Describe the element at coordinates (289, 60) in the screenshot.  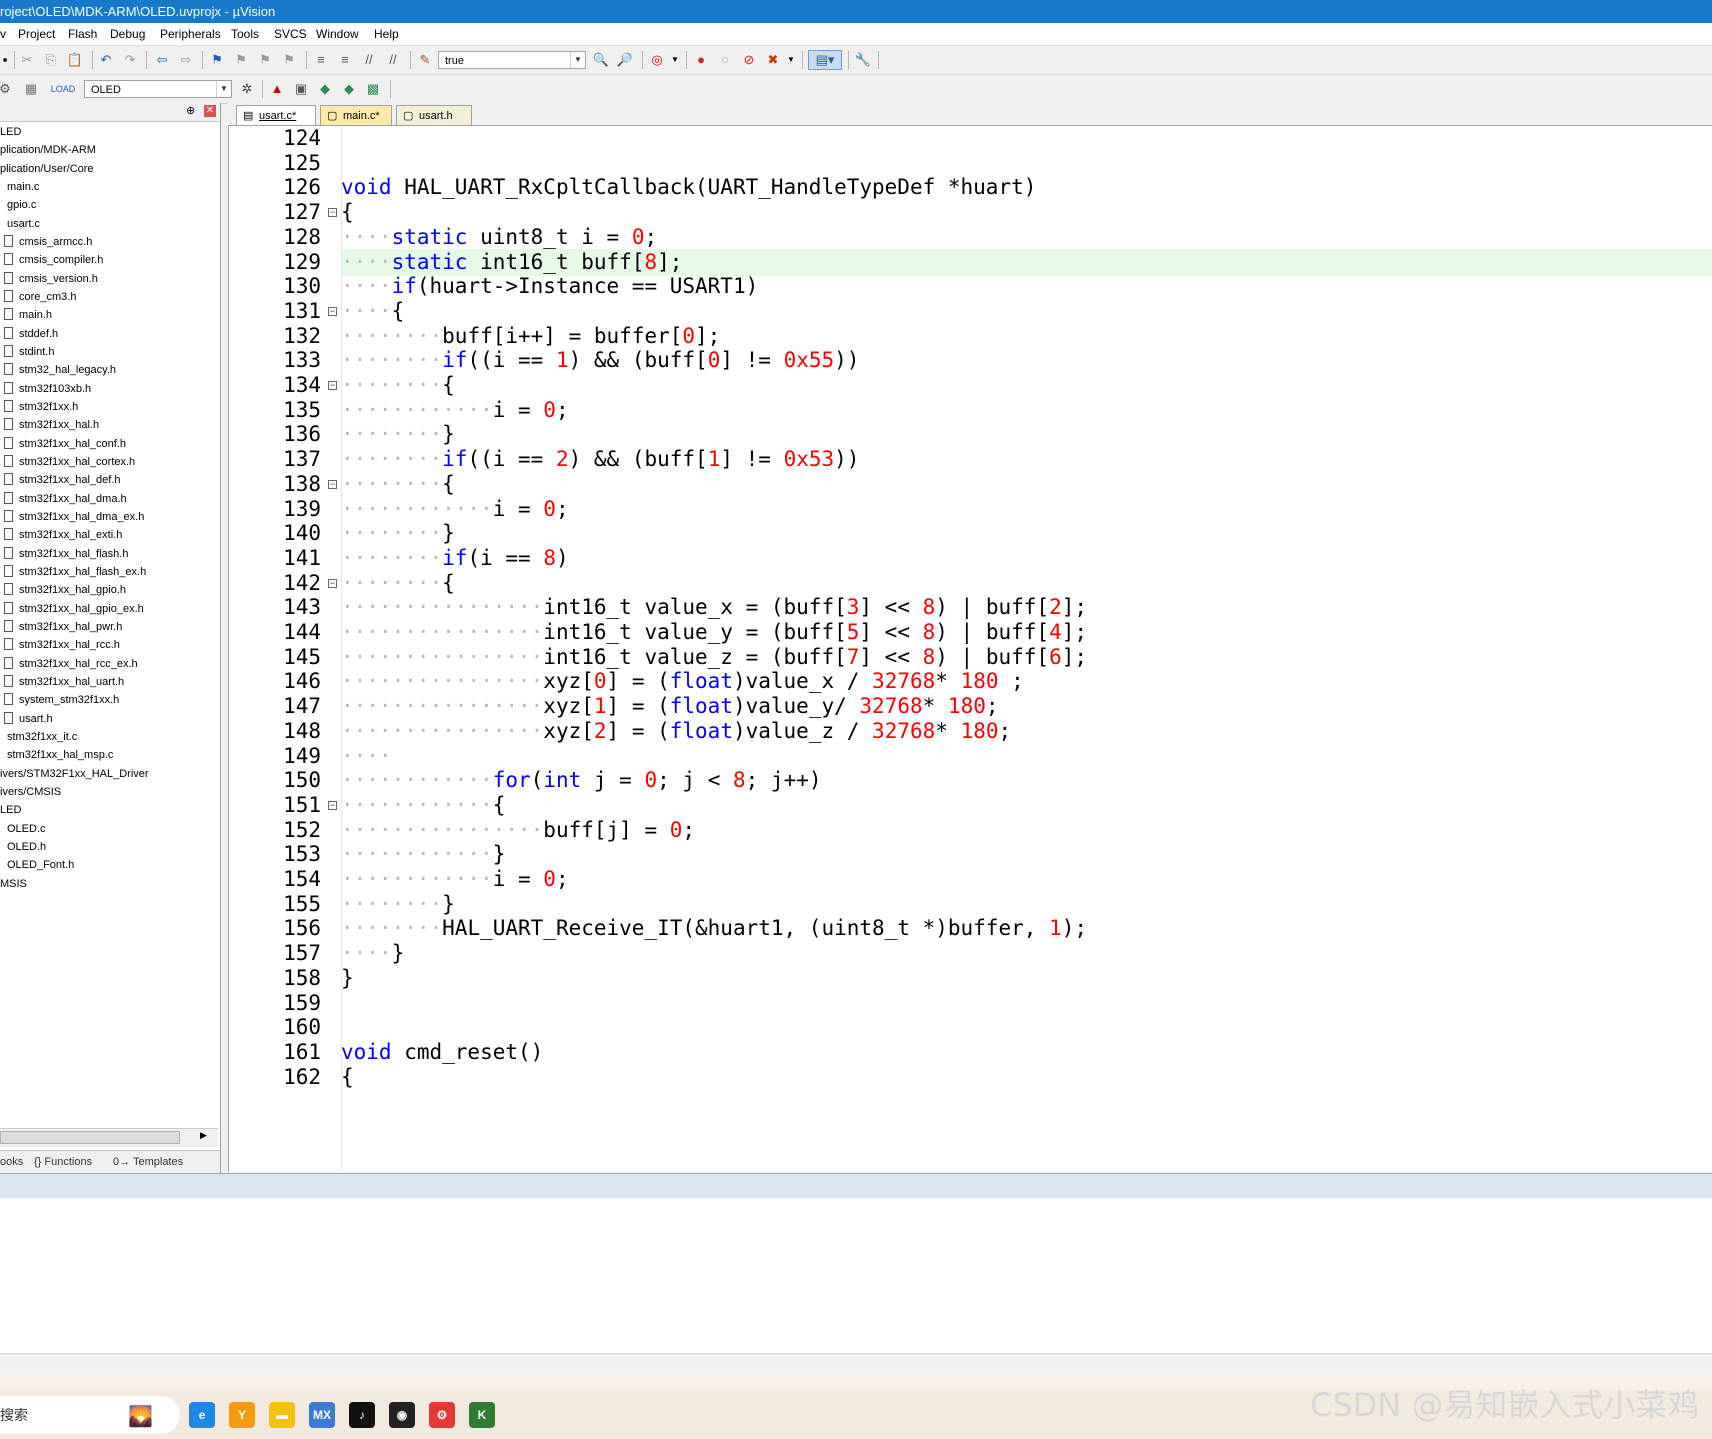
I see `clear-bookmarks-icon: ⚑` at that location.